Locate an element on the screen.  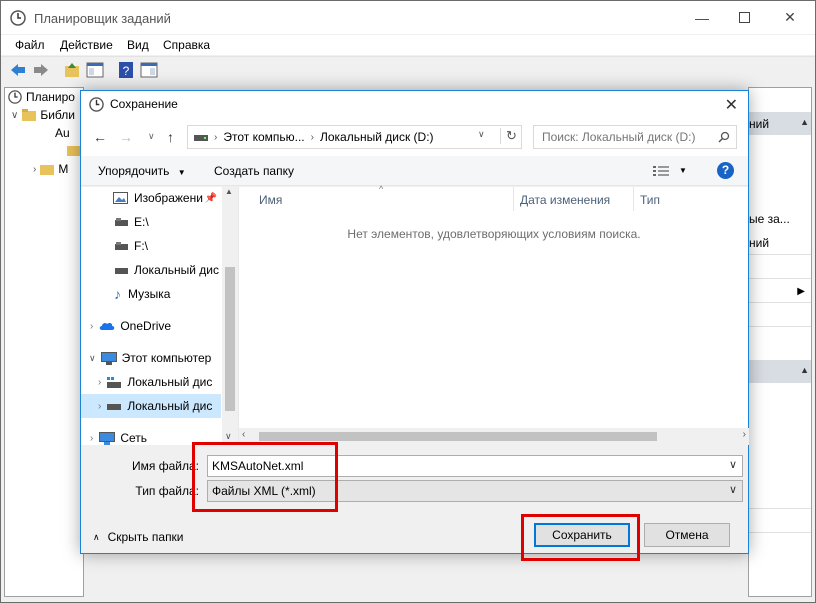
maximize-button is located at coordinates (744, 17).